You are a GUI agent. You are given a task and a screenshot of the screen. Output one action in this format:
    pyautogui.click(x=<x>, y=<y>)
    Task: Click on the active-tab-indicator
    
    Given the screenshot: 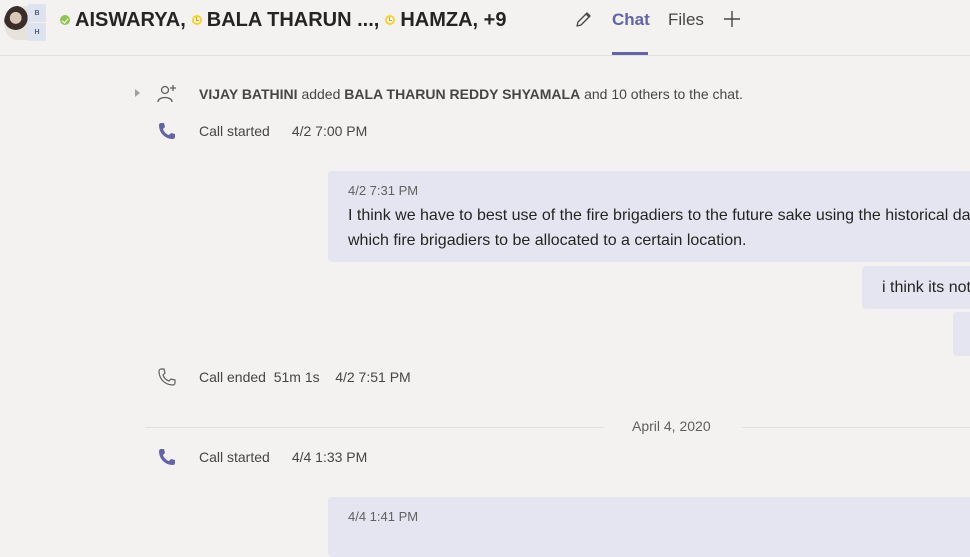 What is the action you would take?
    pyautogui.click(x=630, y=53)
    